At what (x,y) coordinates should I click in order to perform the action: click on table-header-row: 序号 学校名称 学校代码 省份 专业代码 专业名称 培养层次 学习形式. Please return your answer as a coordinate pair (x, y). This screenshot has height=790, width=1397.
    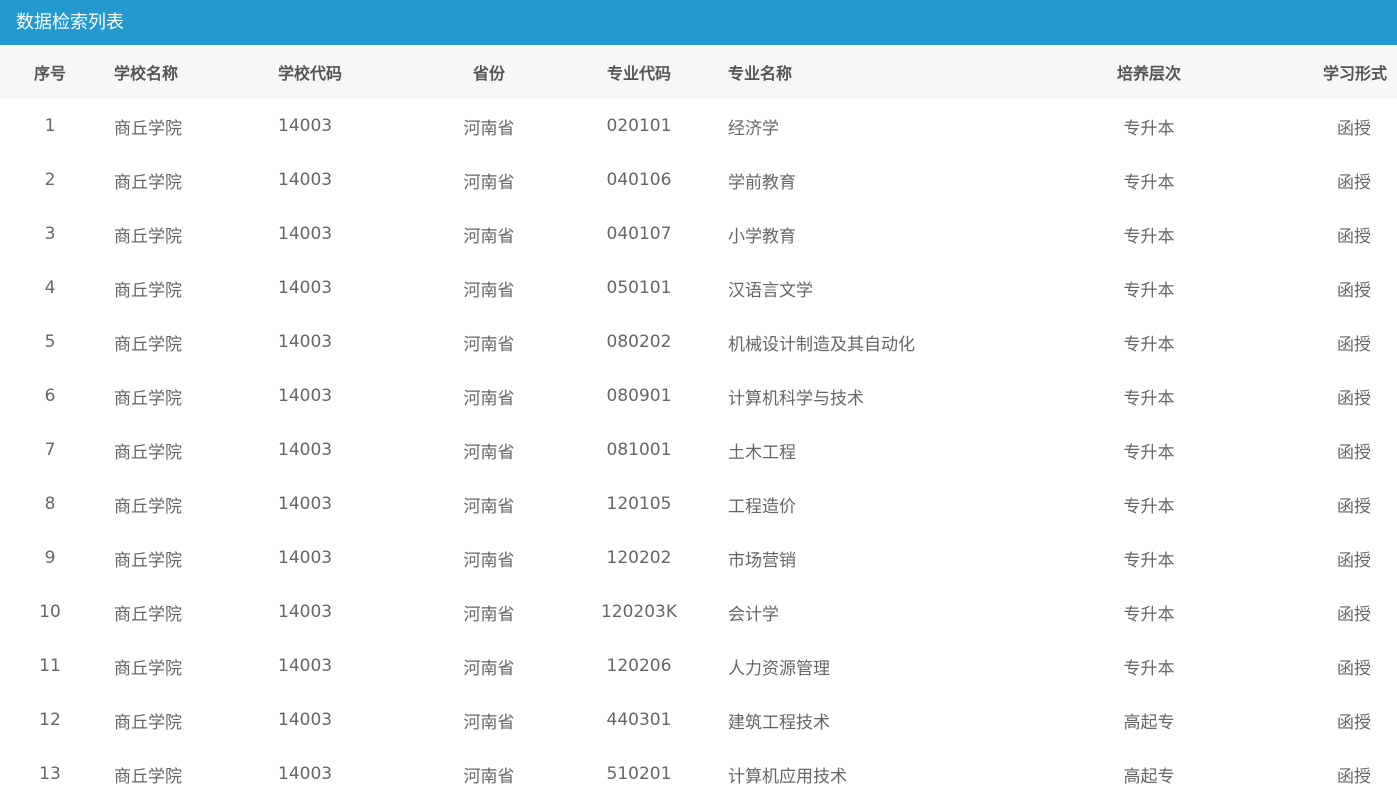
    Looking at the image, I should click on (698, 72).